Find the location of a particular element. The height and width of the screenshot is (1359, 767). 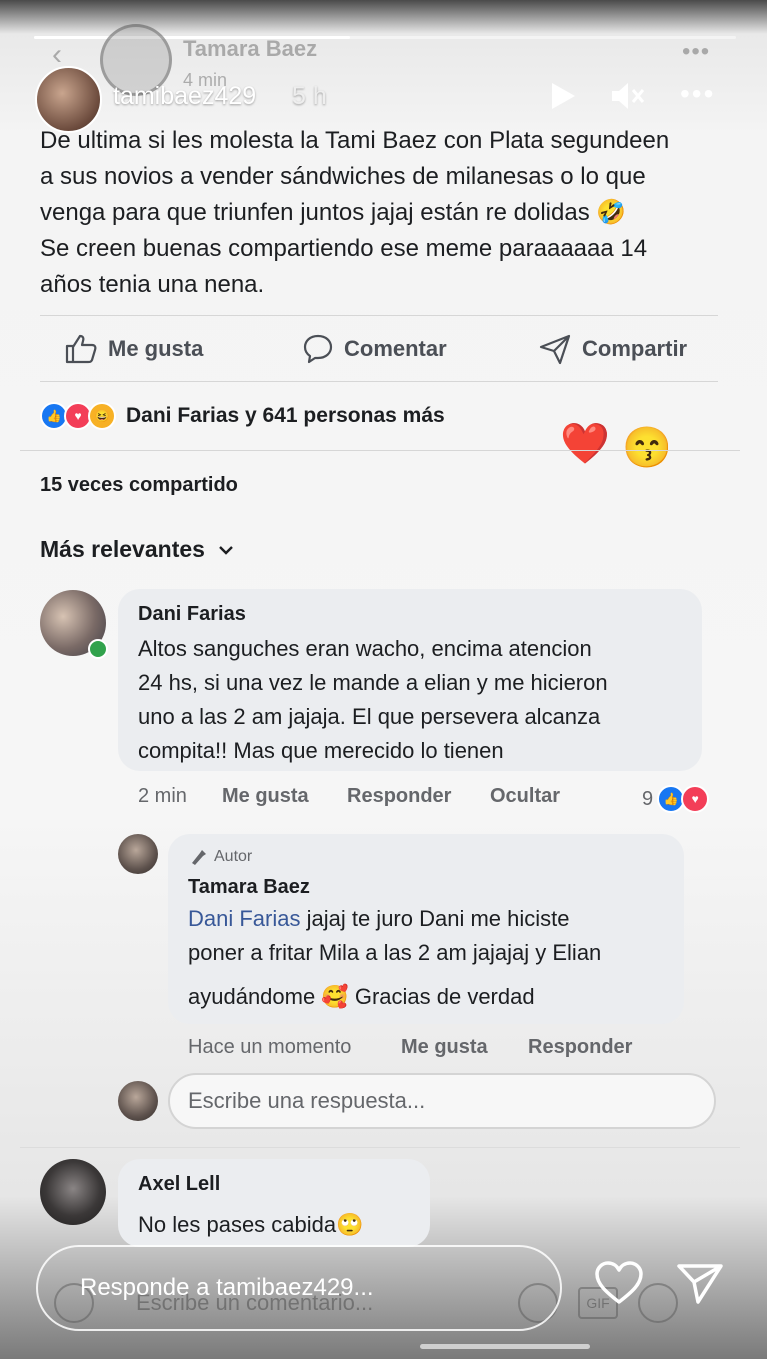

haha-reaction-icon: 😆 is located at coordinates (102, 416).